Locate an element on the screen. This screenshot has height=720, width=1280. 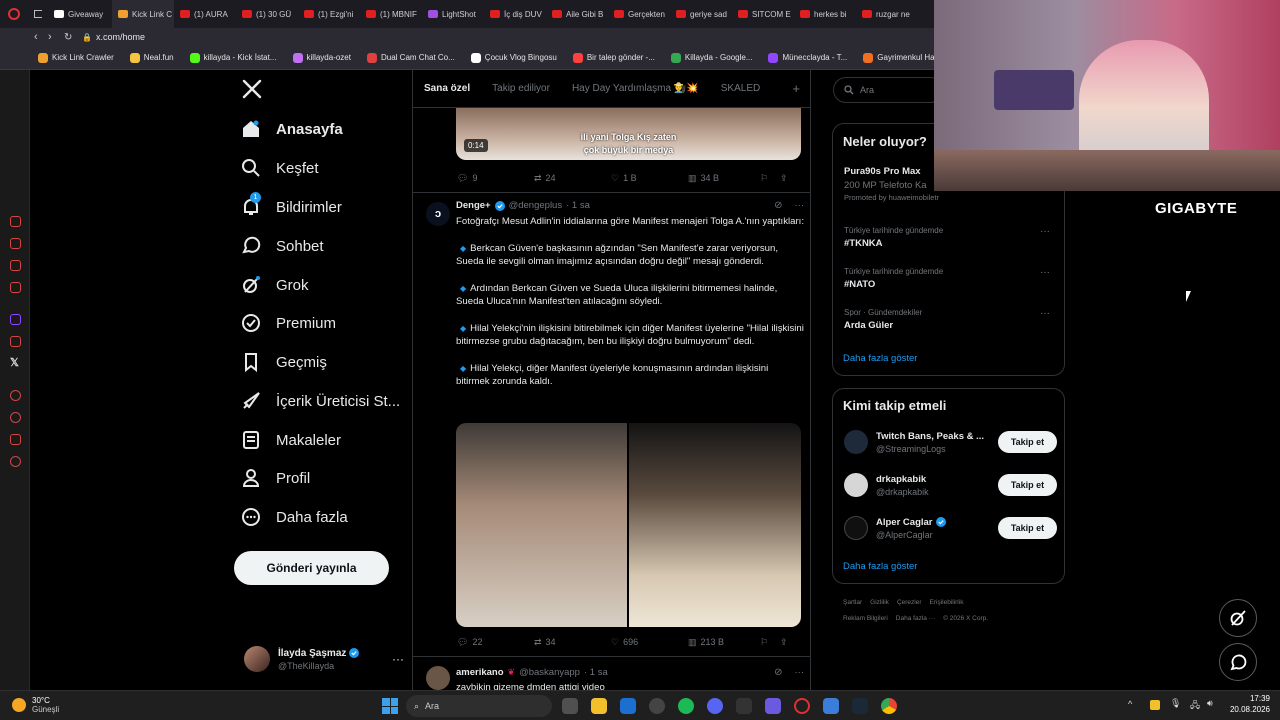
browser-tab: (1) Ezgi'ni is located at coordinates (329, 14).